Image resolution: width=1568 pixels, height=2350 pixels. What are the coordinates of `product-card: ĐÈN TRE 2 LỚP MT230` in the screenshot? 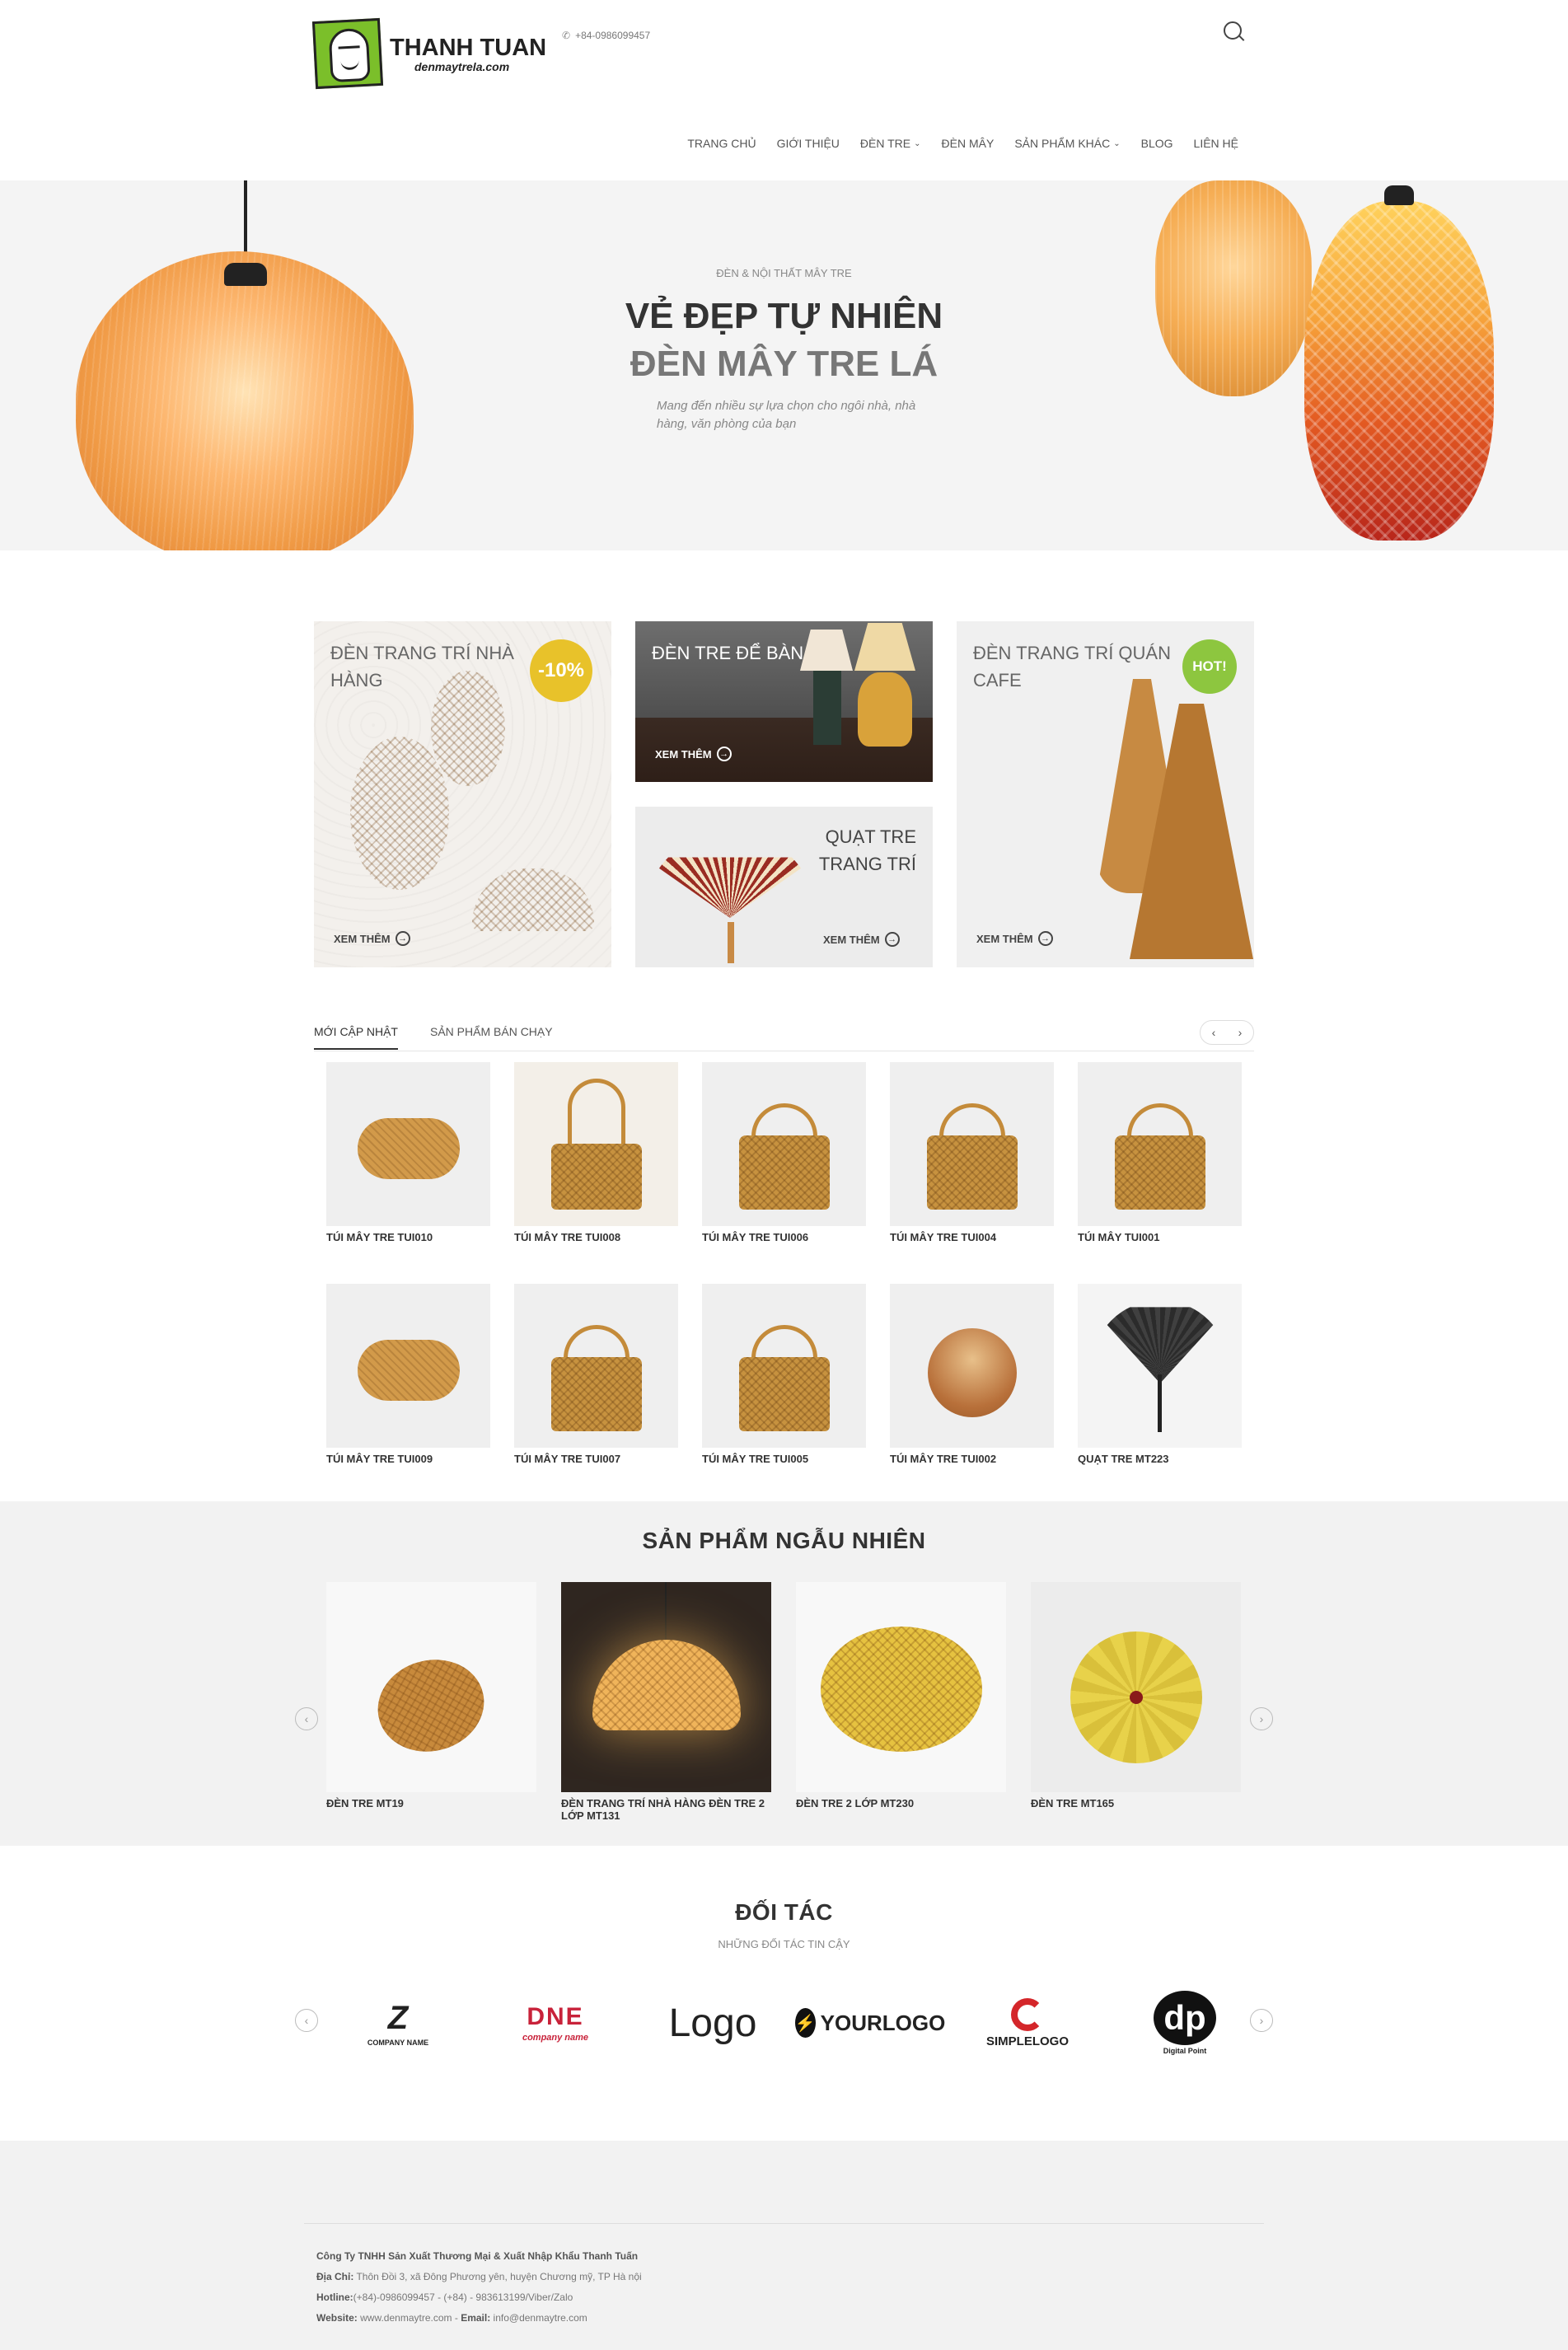 It's located at (901, 1702).